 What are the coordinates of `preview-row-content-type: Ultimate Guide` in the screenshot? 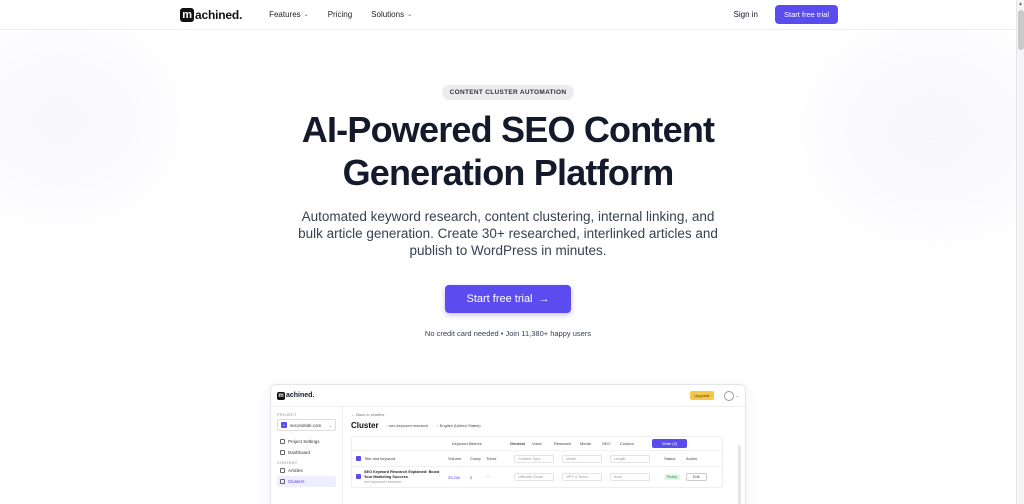 It's located at (534, 477).